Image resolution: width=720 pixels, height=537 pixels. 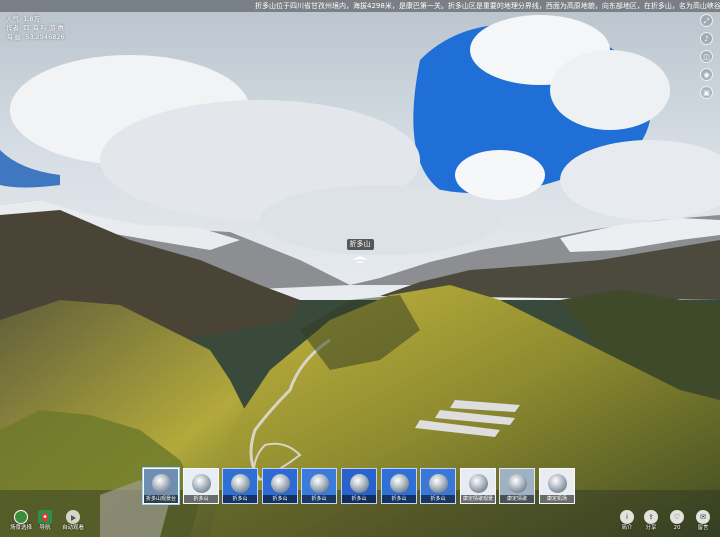 What do you see at coordinates (703, 528) in the screenshot?
I see `comment-label: 留言` at bounding box center [703, 528].